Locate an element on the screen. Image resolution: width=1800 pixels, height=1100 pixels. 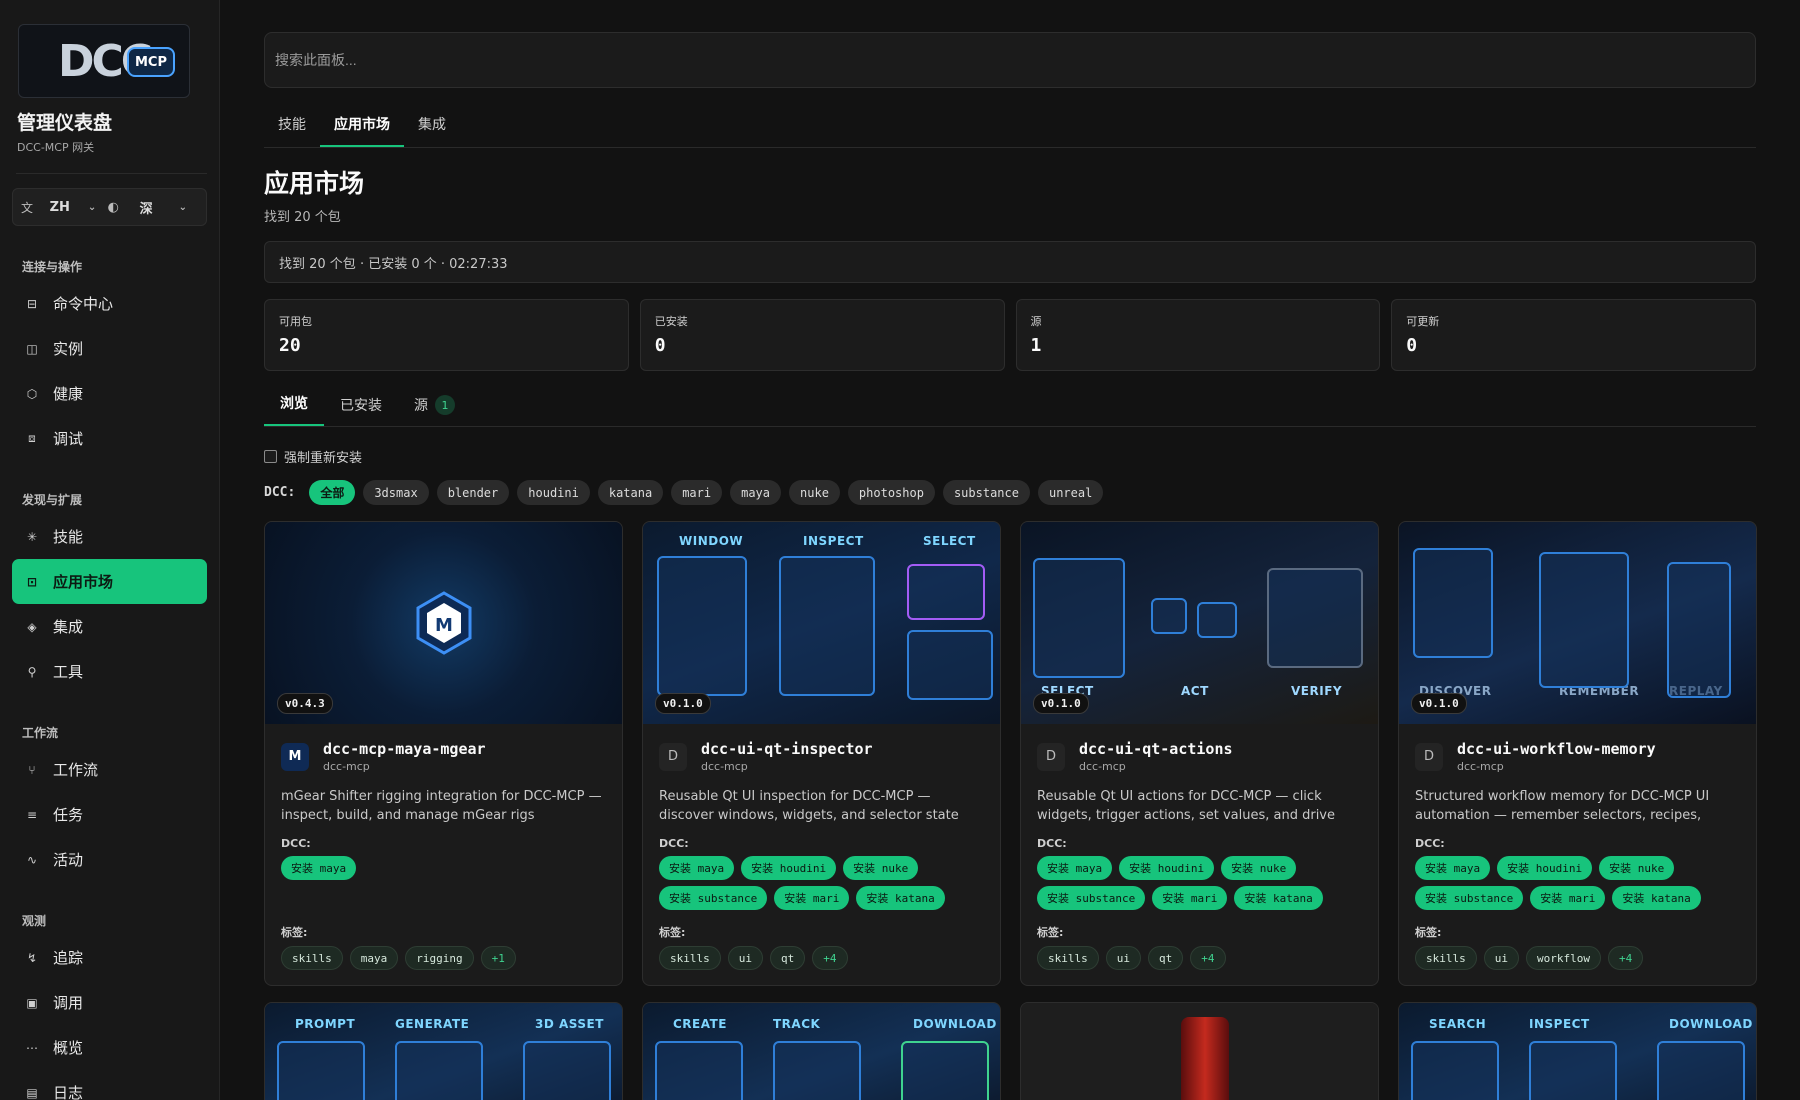
page-subtitle: 找到 20 个包 is located at coordinates (302, 217).